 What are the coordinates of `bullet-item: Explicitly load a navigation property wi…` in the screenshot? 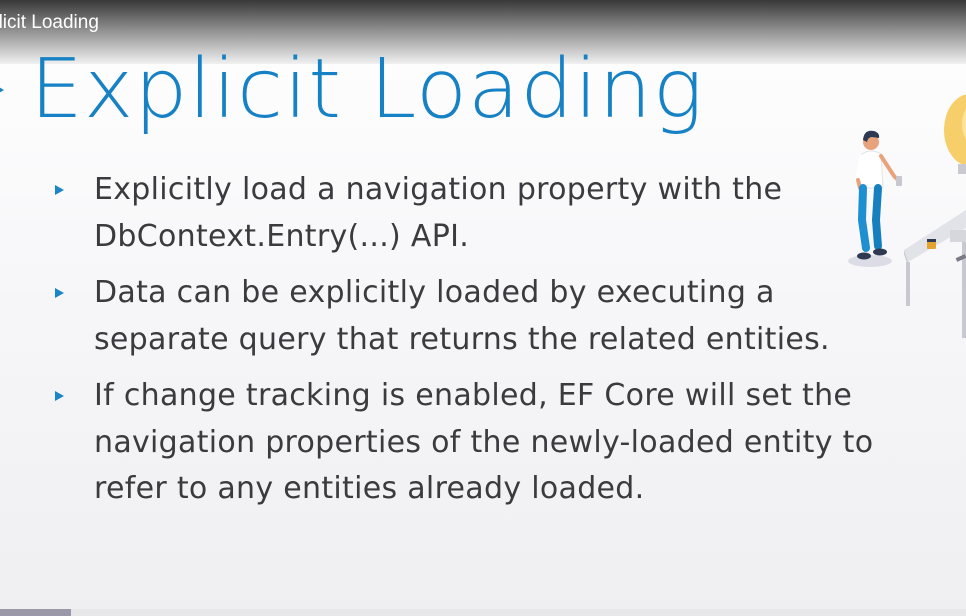 It's located at (477, 213).